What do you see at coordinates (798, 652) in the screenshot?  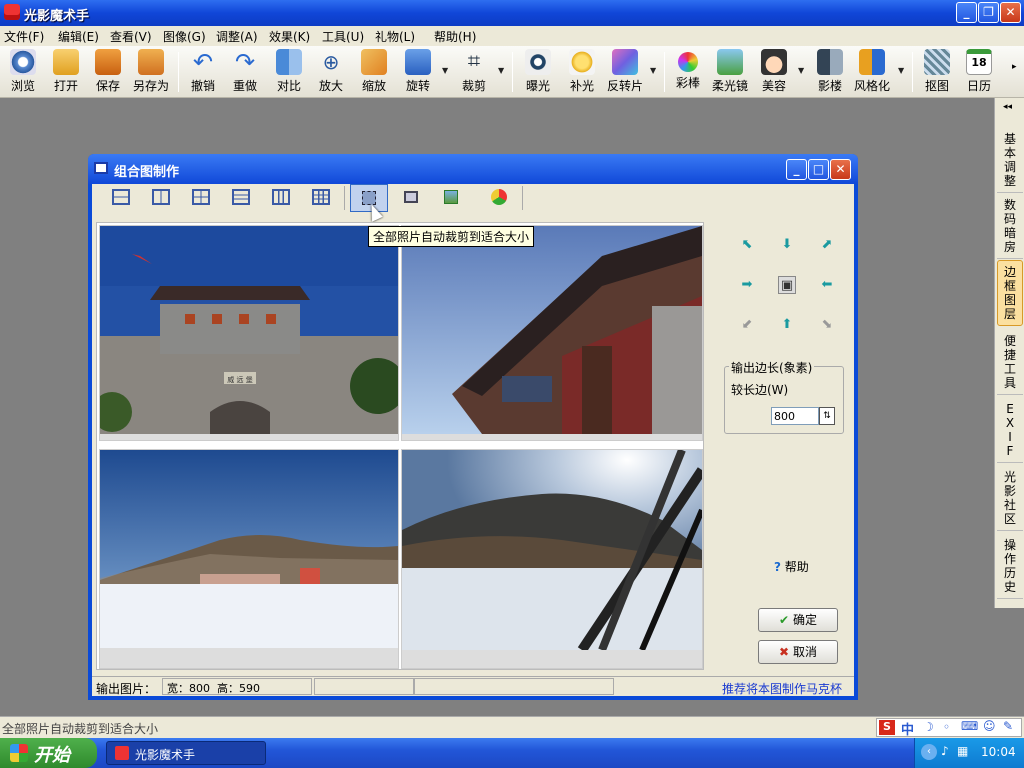 I see `cancel-button: ✖ 取消` at bounding box center [798, 652].